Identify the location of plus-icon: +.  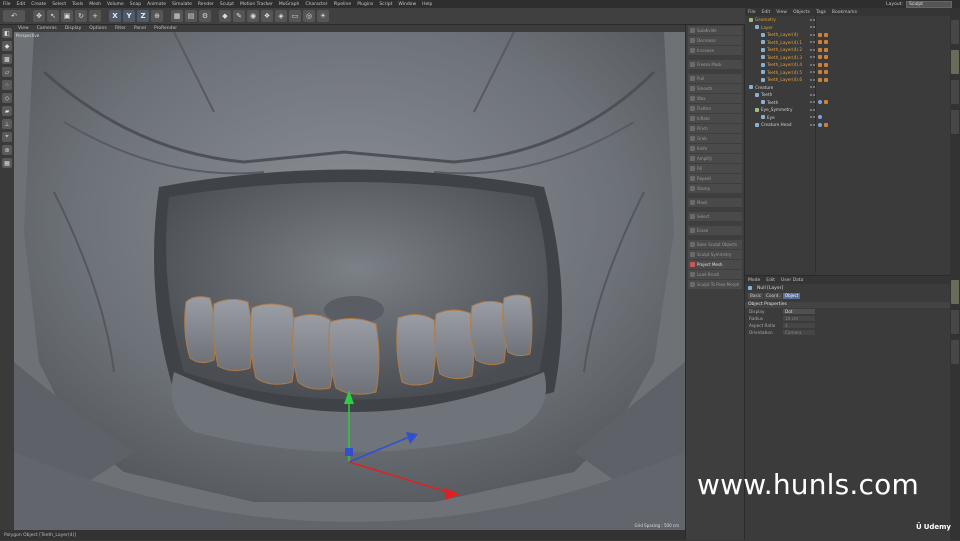
(95, 16).